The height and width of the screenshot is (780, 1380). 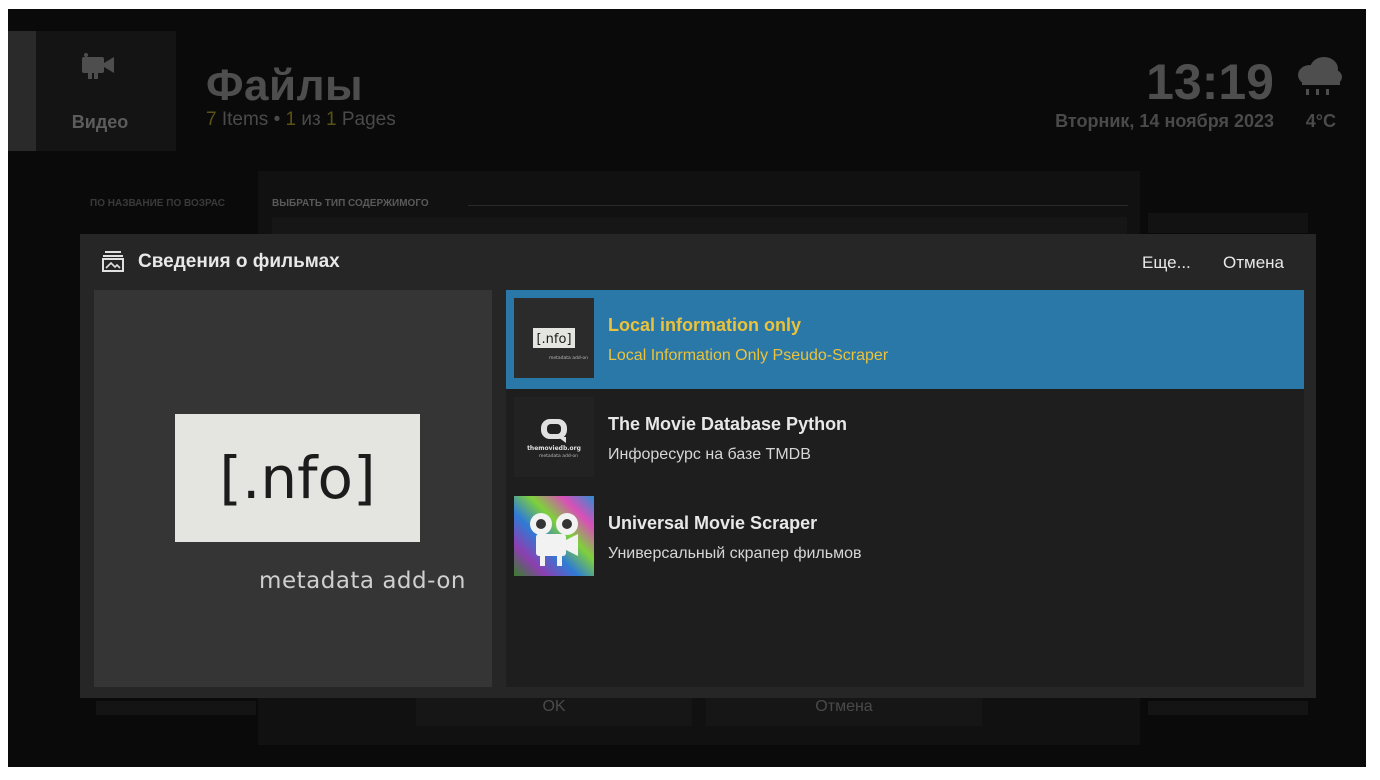 I want to click on page-subtitle: 7 Items • 1 из 1 Pages, so click(x=301, y=120).